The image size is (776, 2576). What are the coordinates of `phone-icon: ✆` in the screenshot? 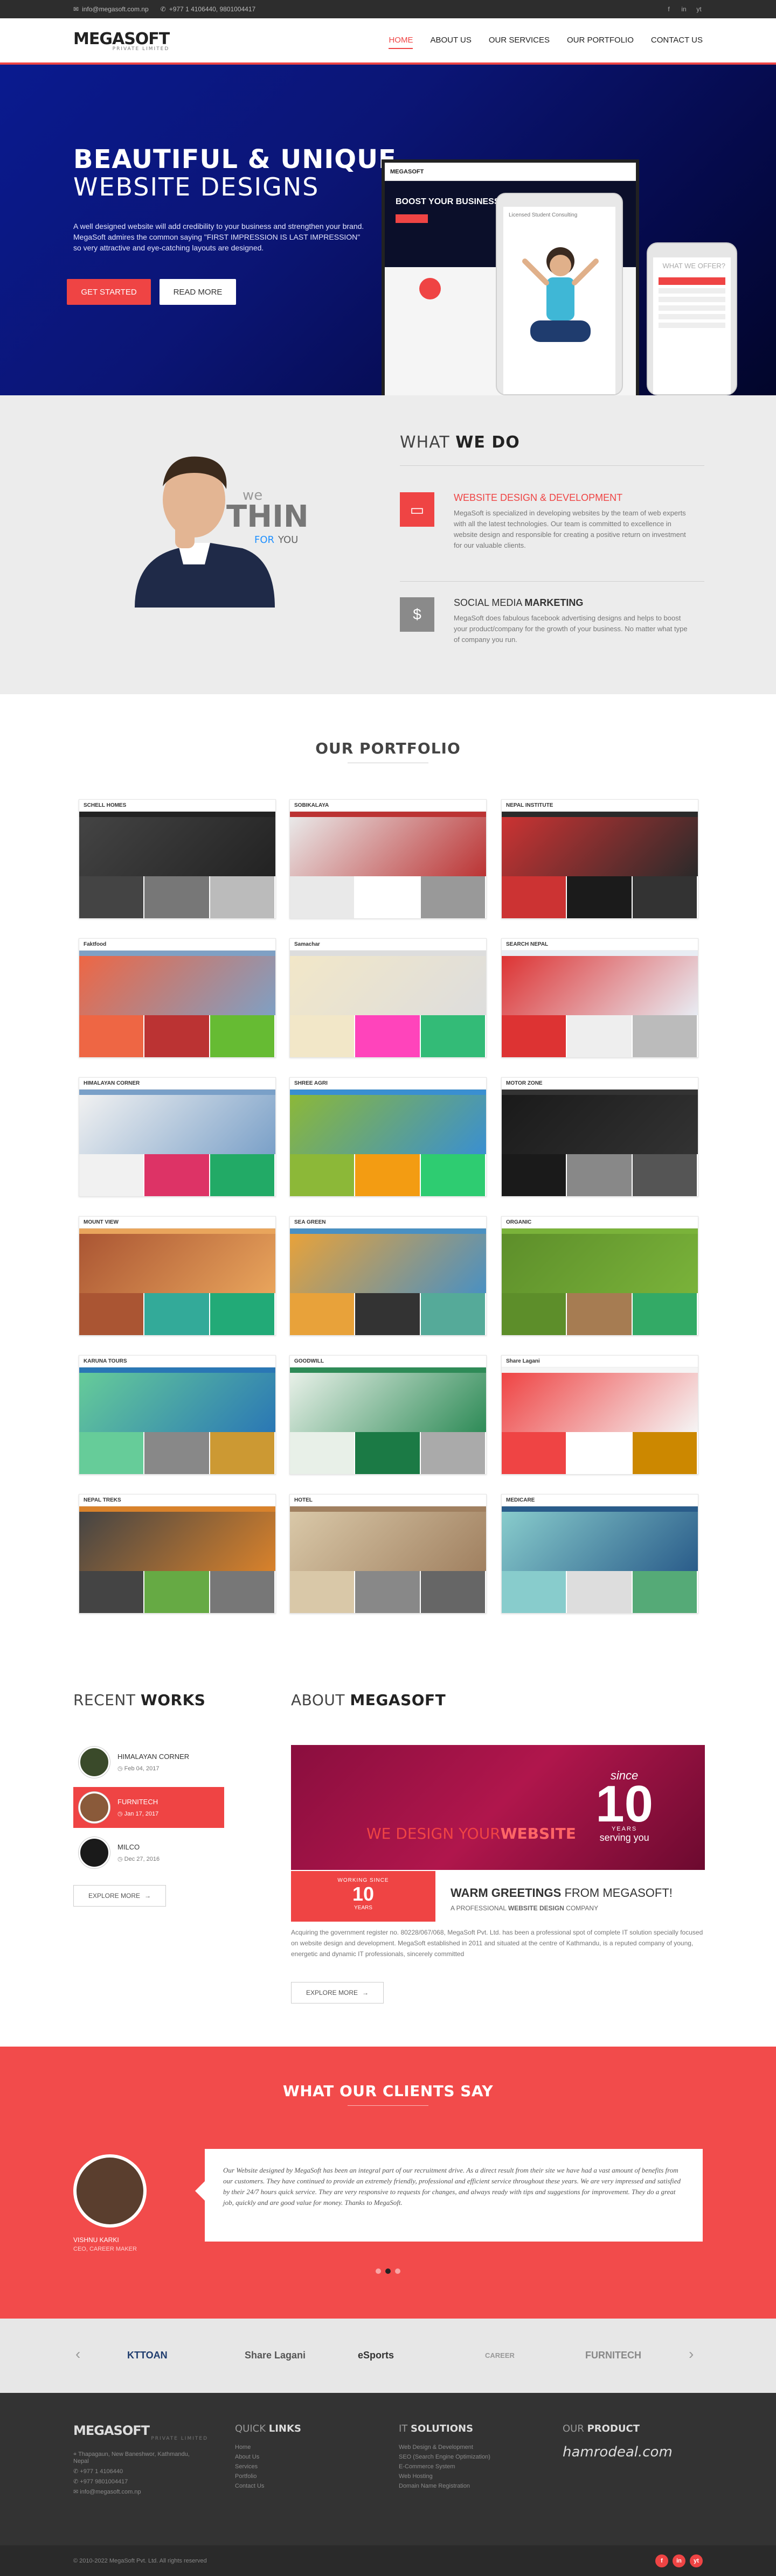 It's located at (163, 9).